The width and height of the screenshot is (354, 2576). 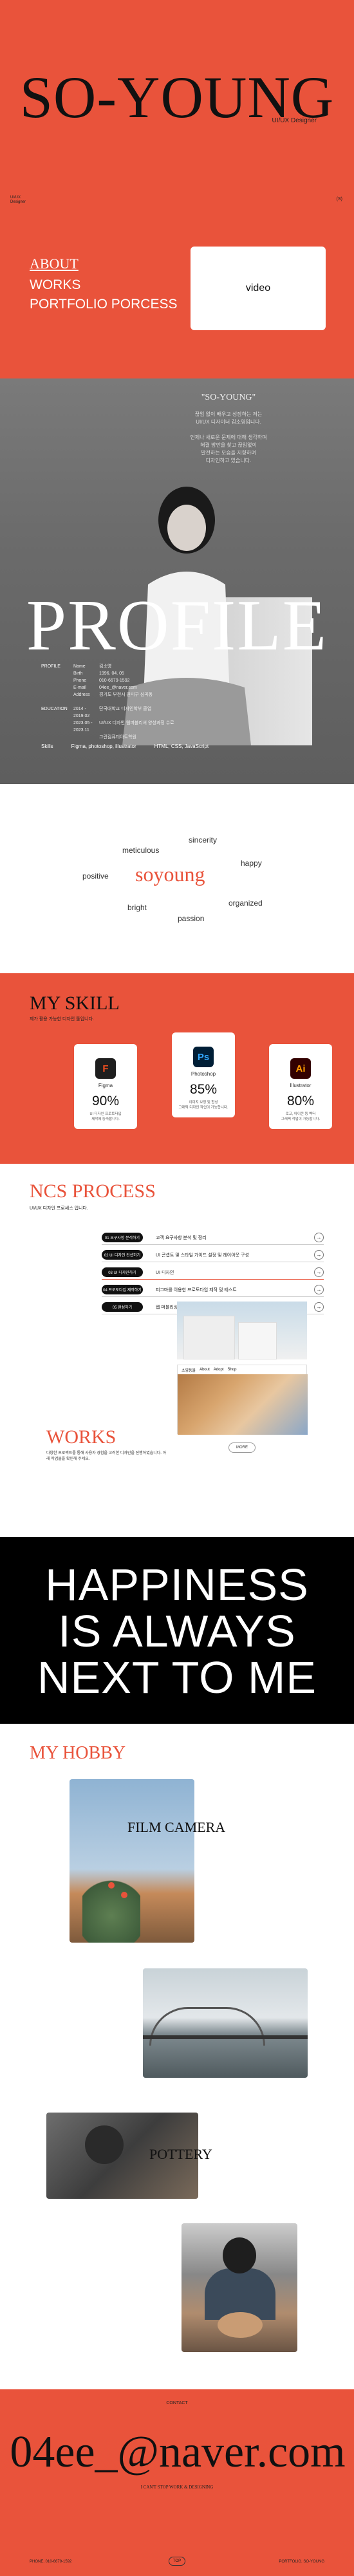 I want to click on info-subkey, so click(x=83, y=737).